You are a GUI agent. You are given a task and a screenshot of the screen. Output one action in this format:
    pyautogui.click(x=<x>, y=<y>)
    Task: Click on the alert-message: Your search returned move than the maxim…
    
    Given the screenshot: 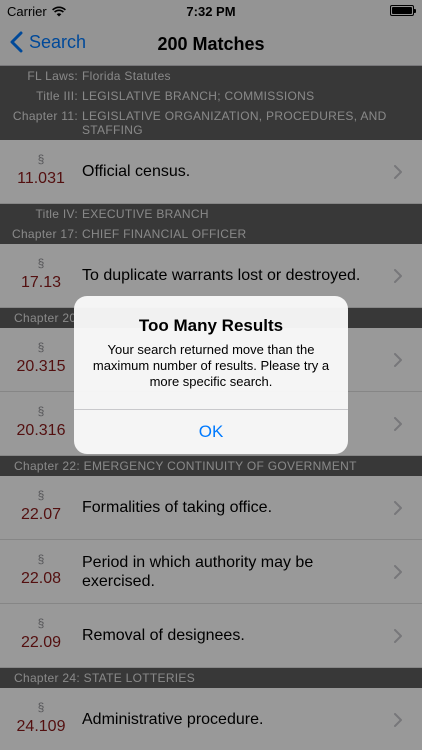 What is the action you would take?
    pyautogui.click(x=211, y=365)
    